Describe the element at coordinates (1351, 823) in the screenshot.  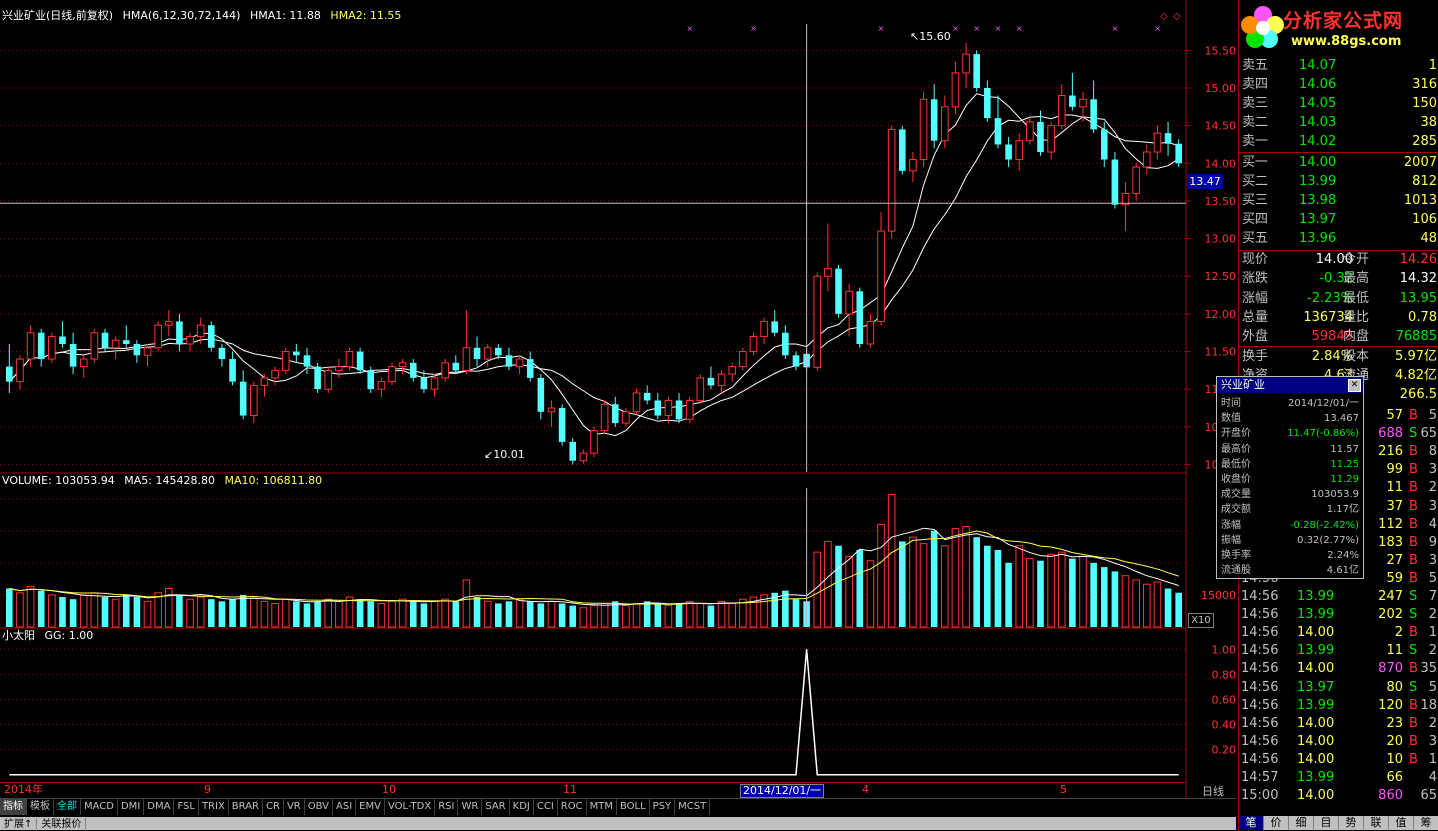
I see `quote-panel-tab: 势` at that location.